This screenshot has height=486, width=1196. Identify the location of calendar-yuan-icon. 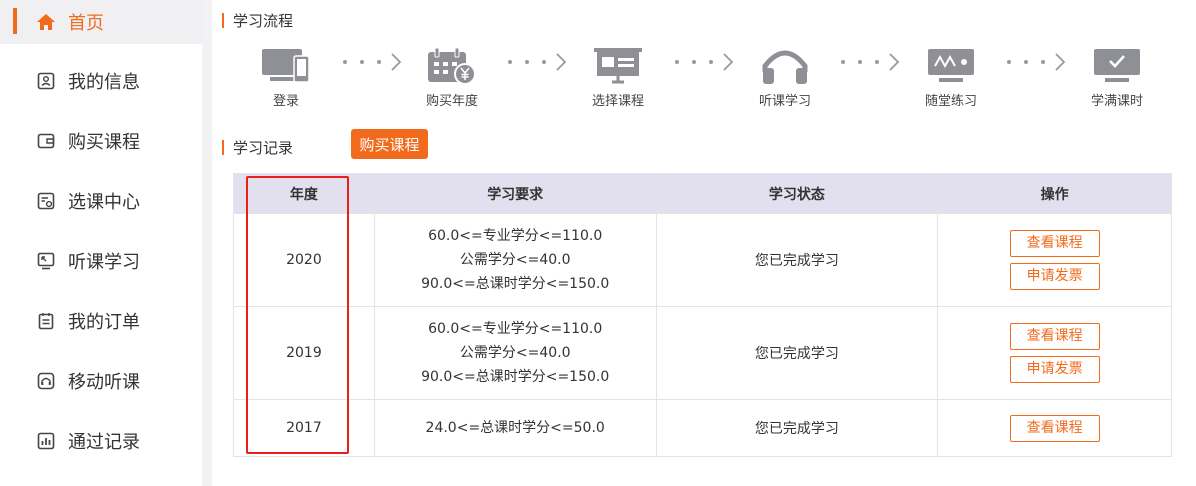
(452, 66).